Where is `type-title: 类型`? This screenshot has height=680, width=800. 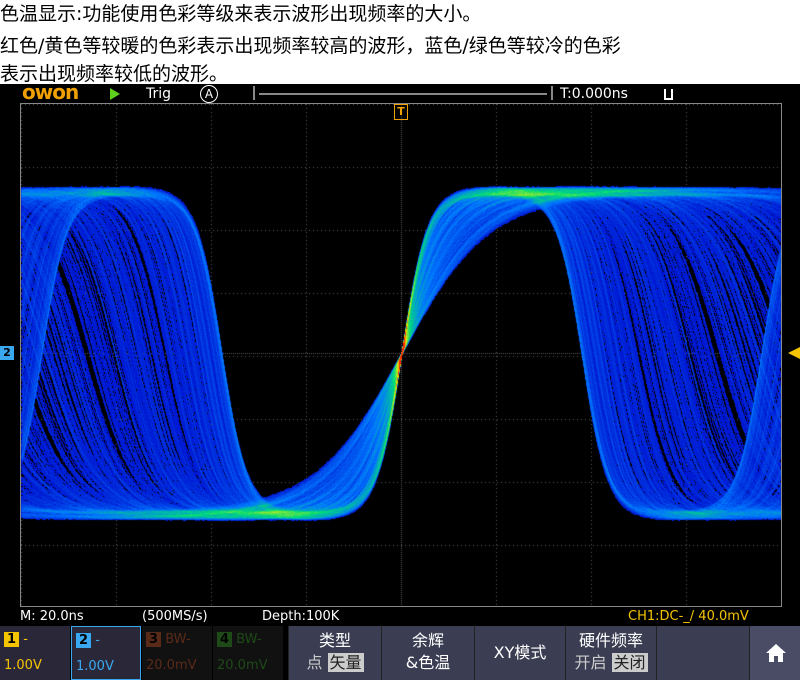 type-title: 类型 is located at coordinates (335, 641).